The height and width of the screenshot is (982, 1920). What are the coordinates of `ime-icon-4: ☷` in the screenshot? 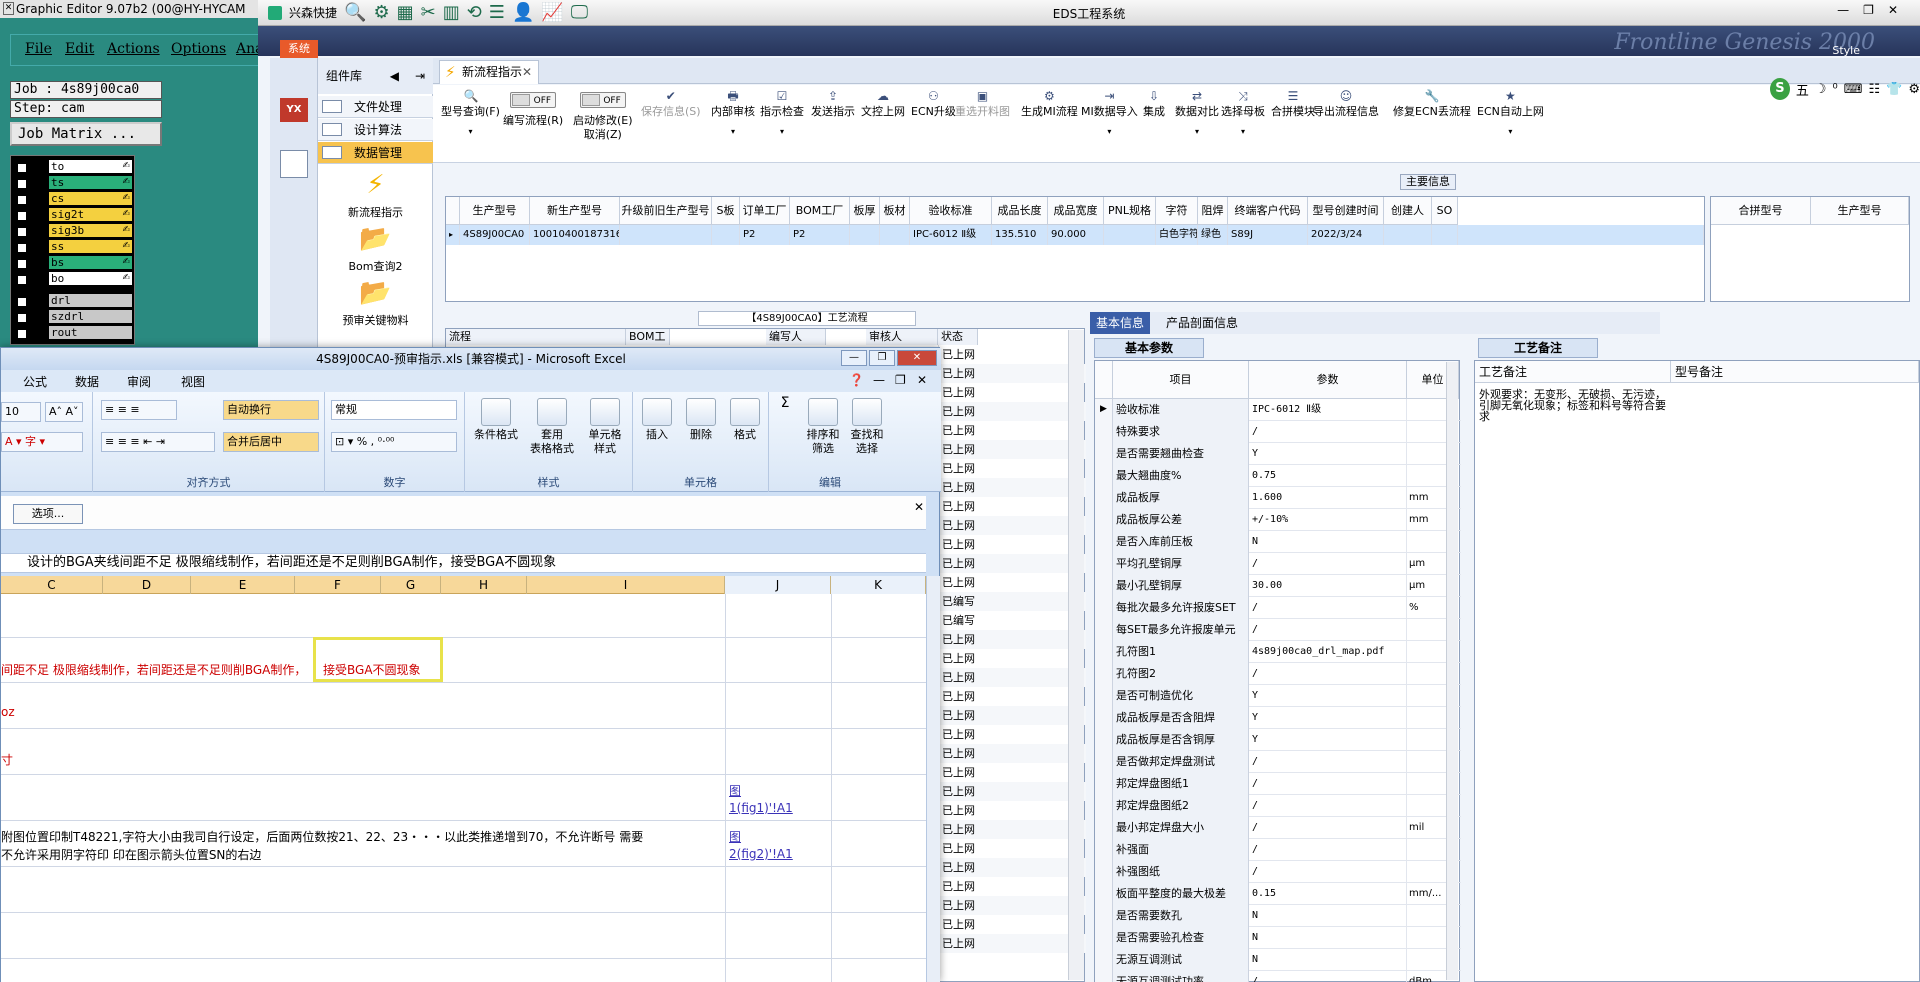 It's located at (1875, 89).